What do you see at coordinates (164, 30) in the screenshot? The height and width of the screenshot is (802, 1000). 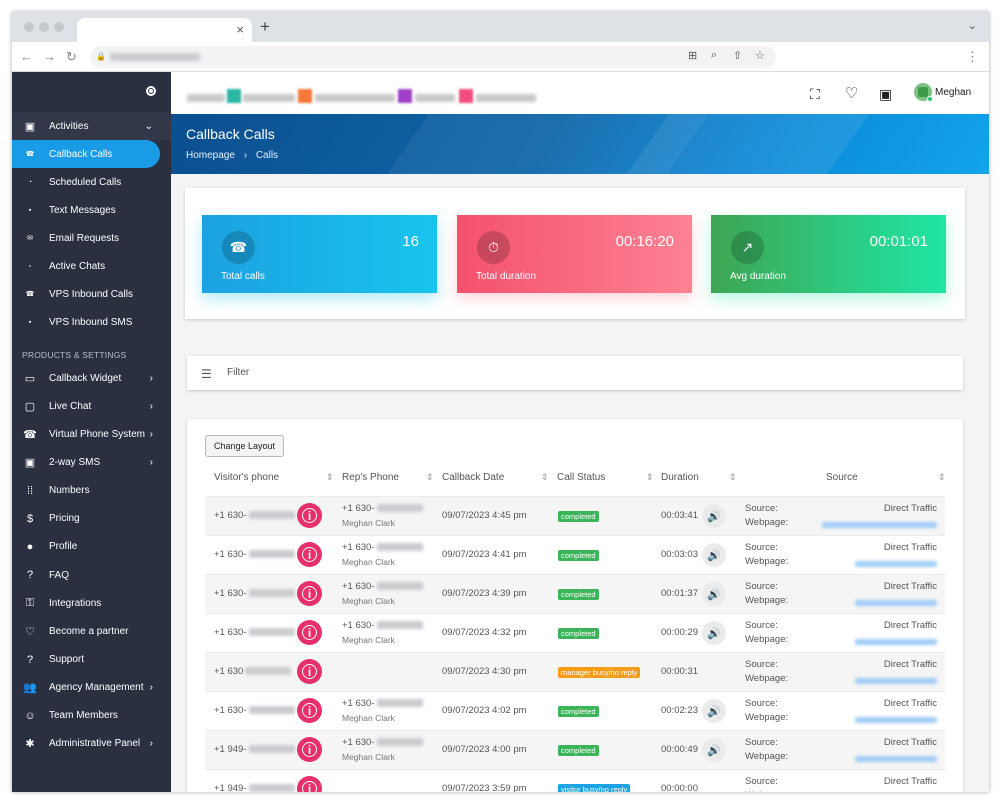 I see `browser-tab: ×` at bounding box center [164, 30].